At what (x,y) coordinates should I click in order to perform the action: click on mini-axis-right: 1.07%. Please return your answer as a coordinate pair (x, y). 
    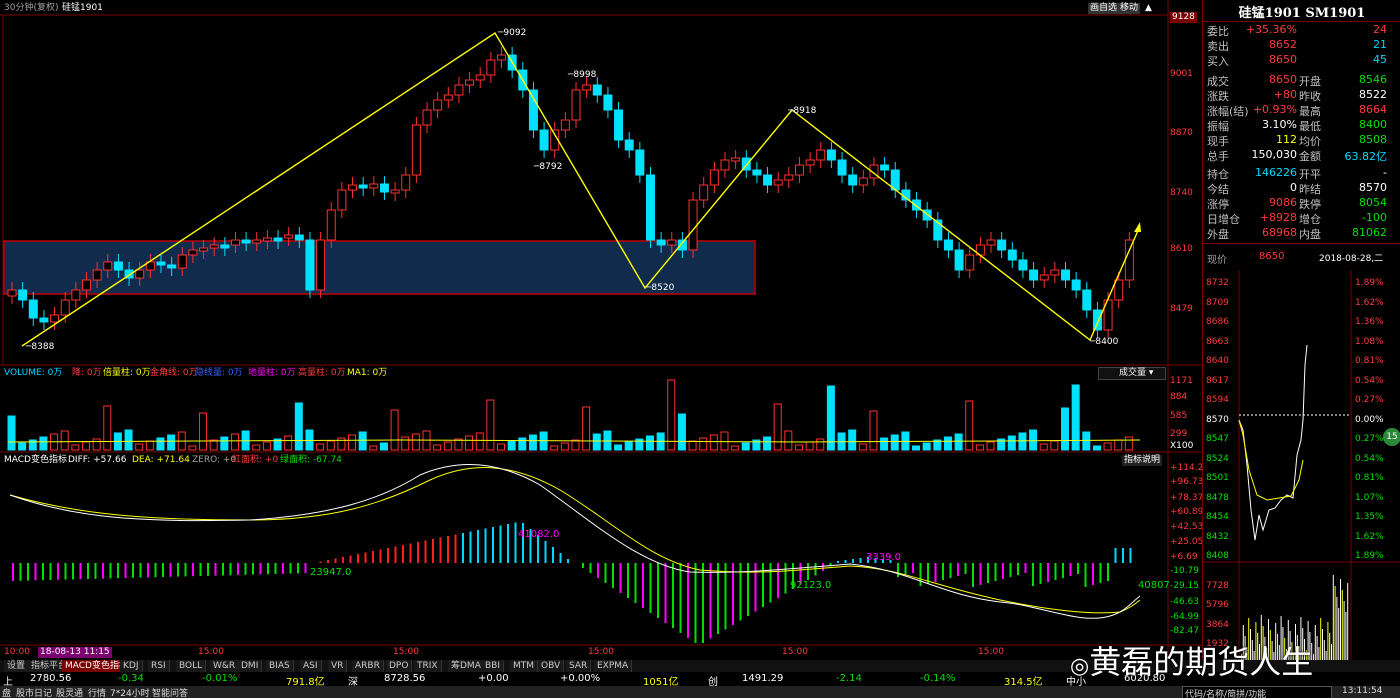
    Looking at the image, I should click on (1369, 497).